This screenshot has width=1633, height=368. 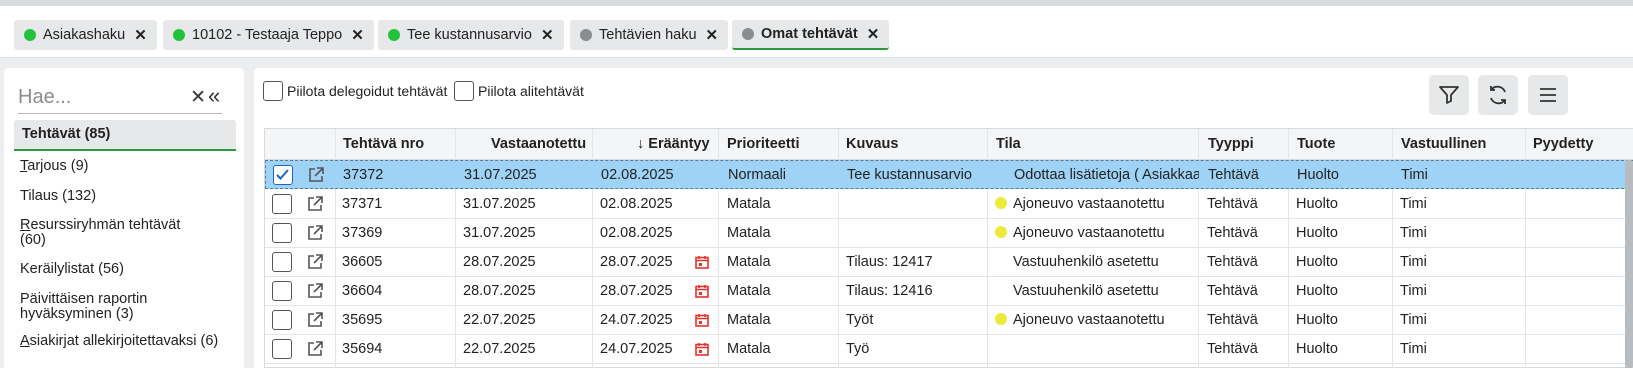 I want to click on tab-omat-tehtavat: Omat tehtävät ✕, so click(x=811, y=35).